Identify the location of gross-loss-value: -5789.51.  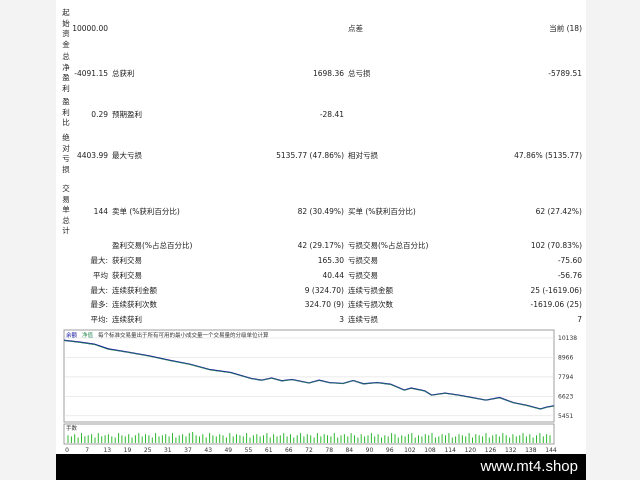
(565, 73).